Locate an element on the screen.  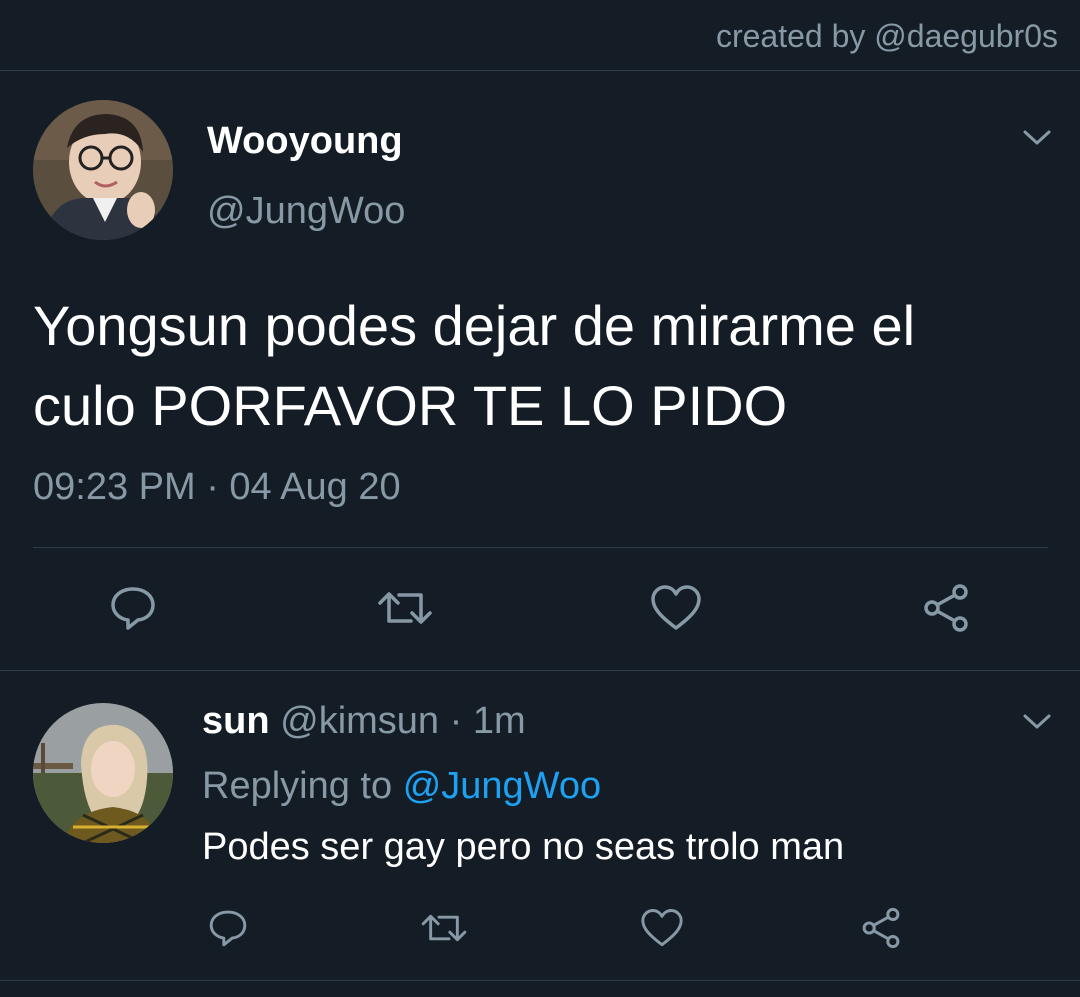
main-display-name: Wooyoung is located at coordinates (305, 141).